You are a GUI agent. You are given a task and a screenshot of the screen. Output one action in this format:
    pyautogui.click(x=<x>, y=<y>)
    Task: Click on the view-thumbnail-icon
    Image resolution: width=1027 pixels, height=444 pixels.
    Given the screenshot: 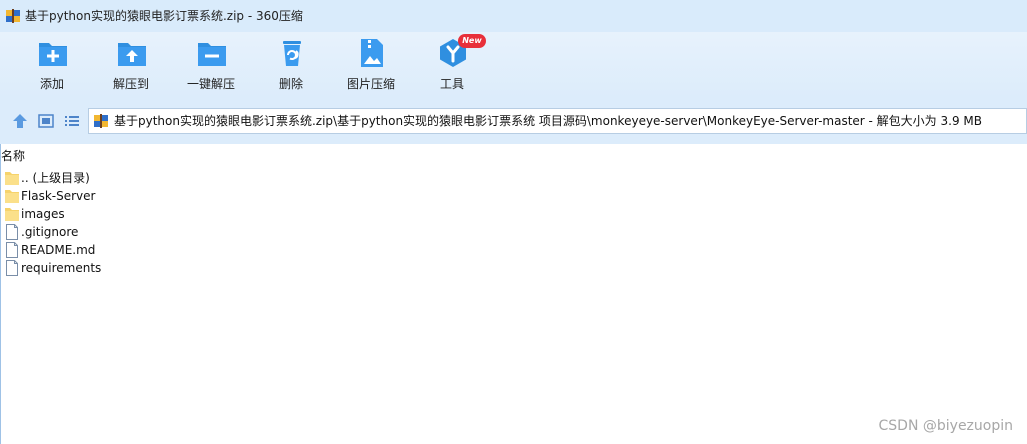 What is the action you would take?
    pyautogui.click(x=46, y=121)
    